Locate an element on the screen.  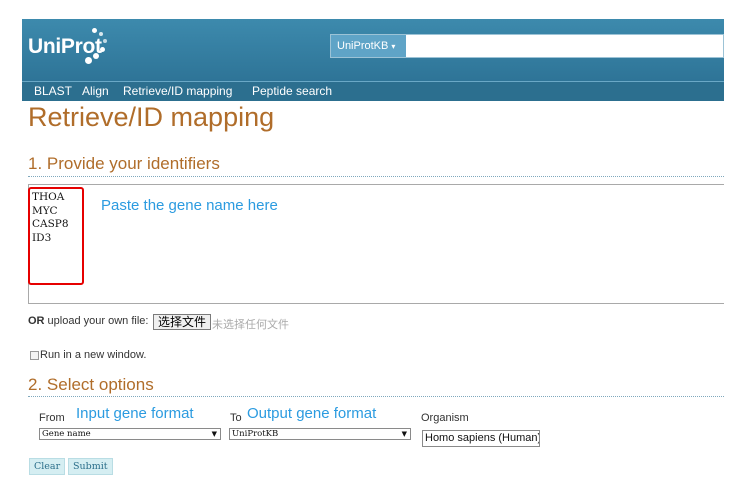
organism-label: Organism is located at coordinates (445, 418).